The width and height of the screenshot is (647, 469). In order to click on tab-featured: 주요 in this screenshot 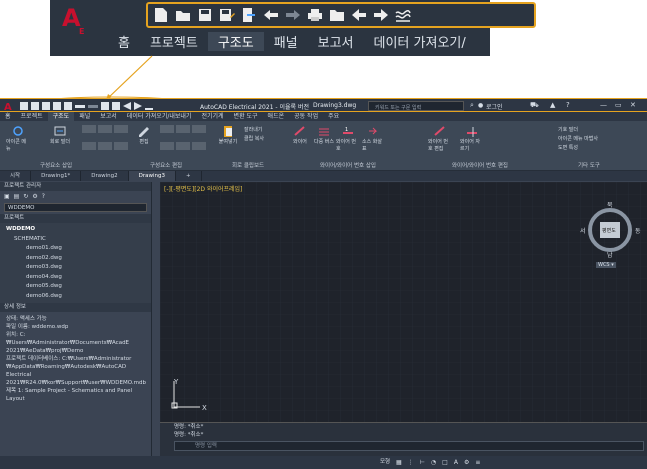, I will do `click(333, 116)`.